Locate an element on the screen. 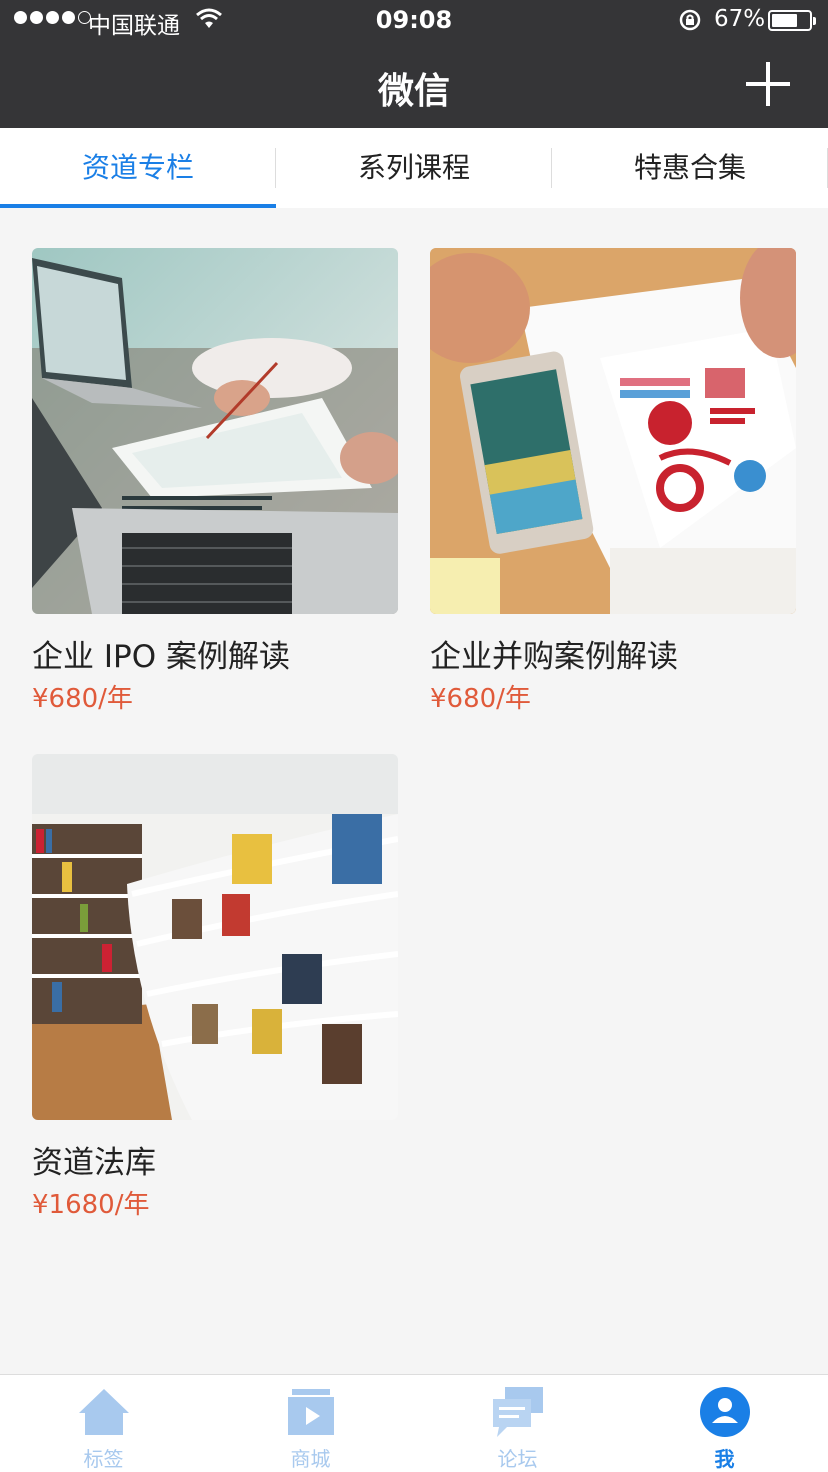 Image resolution: width=828 pixels, height=1472 pixels. status-bar: 中国联通 09:08 67% is located at coordinates (414, 20).